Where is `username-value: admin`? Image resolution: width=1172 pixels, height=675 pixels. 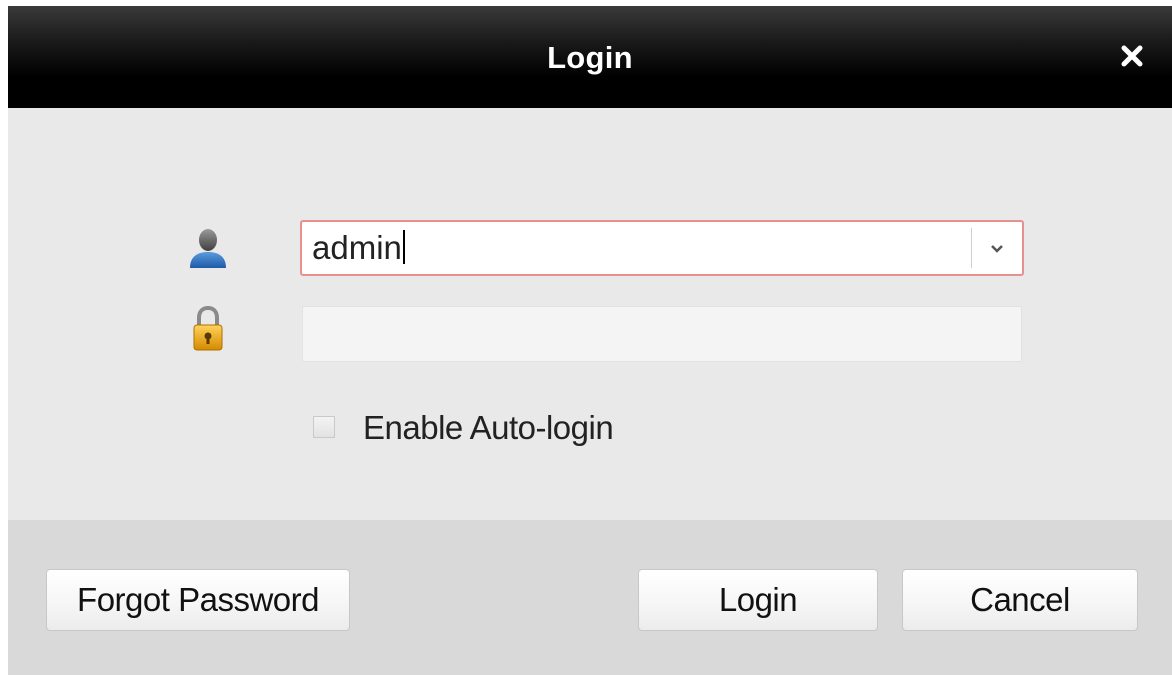 username-value: admin is located at coordinates (357, 247).